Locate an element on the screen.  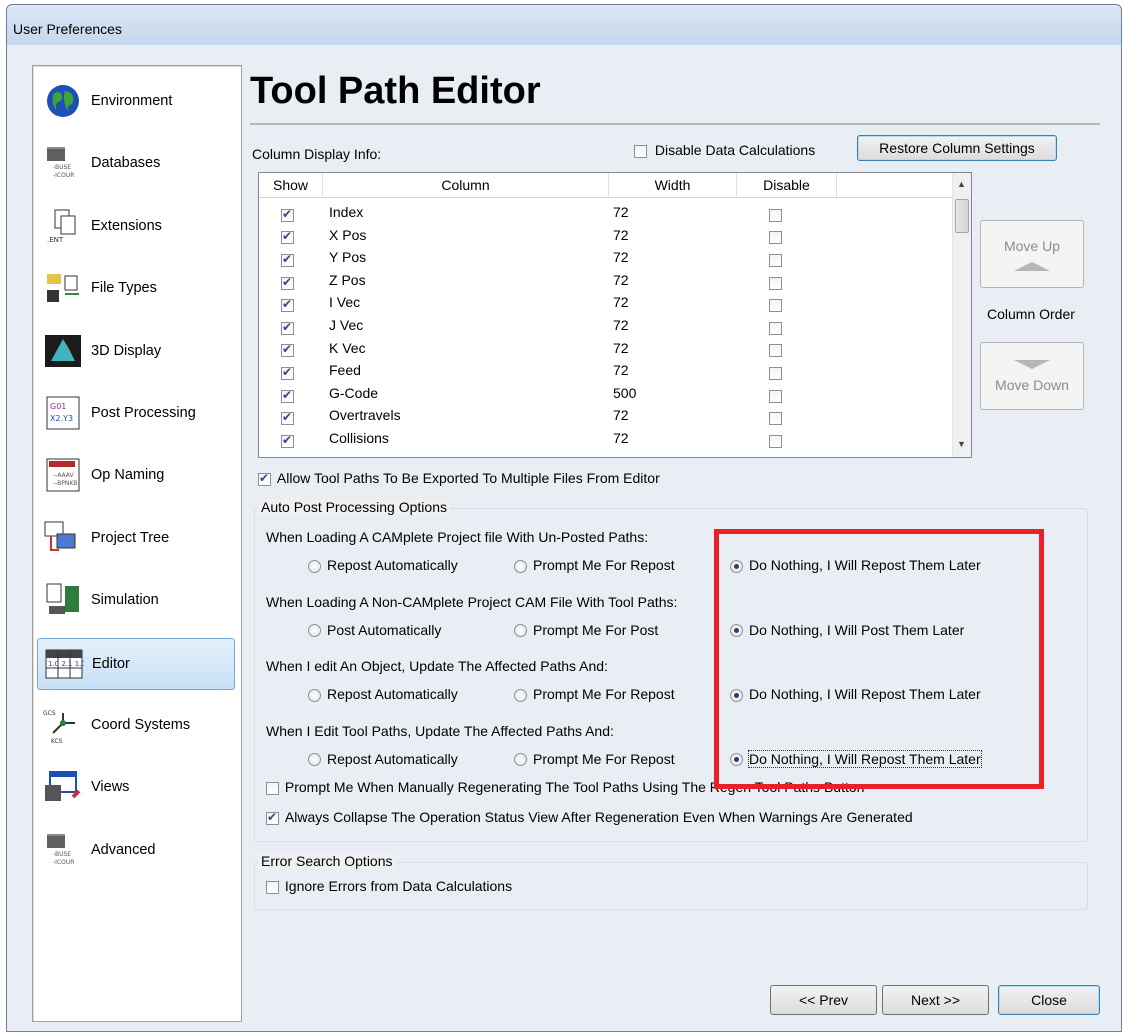
close-button: Close is located at coordinates (1049, 1000).